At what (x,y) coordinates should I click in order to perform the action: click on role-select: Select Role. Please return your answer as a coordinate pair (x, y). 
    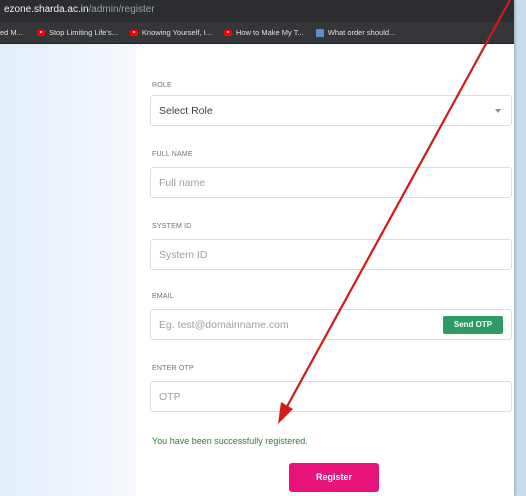
    Looking at the image, I should click on (331, 110).